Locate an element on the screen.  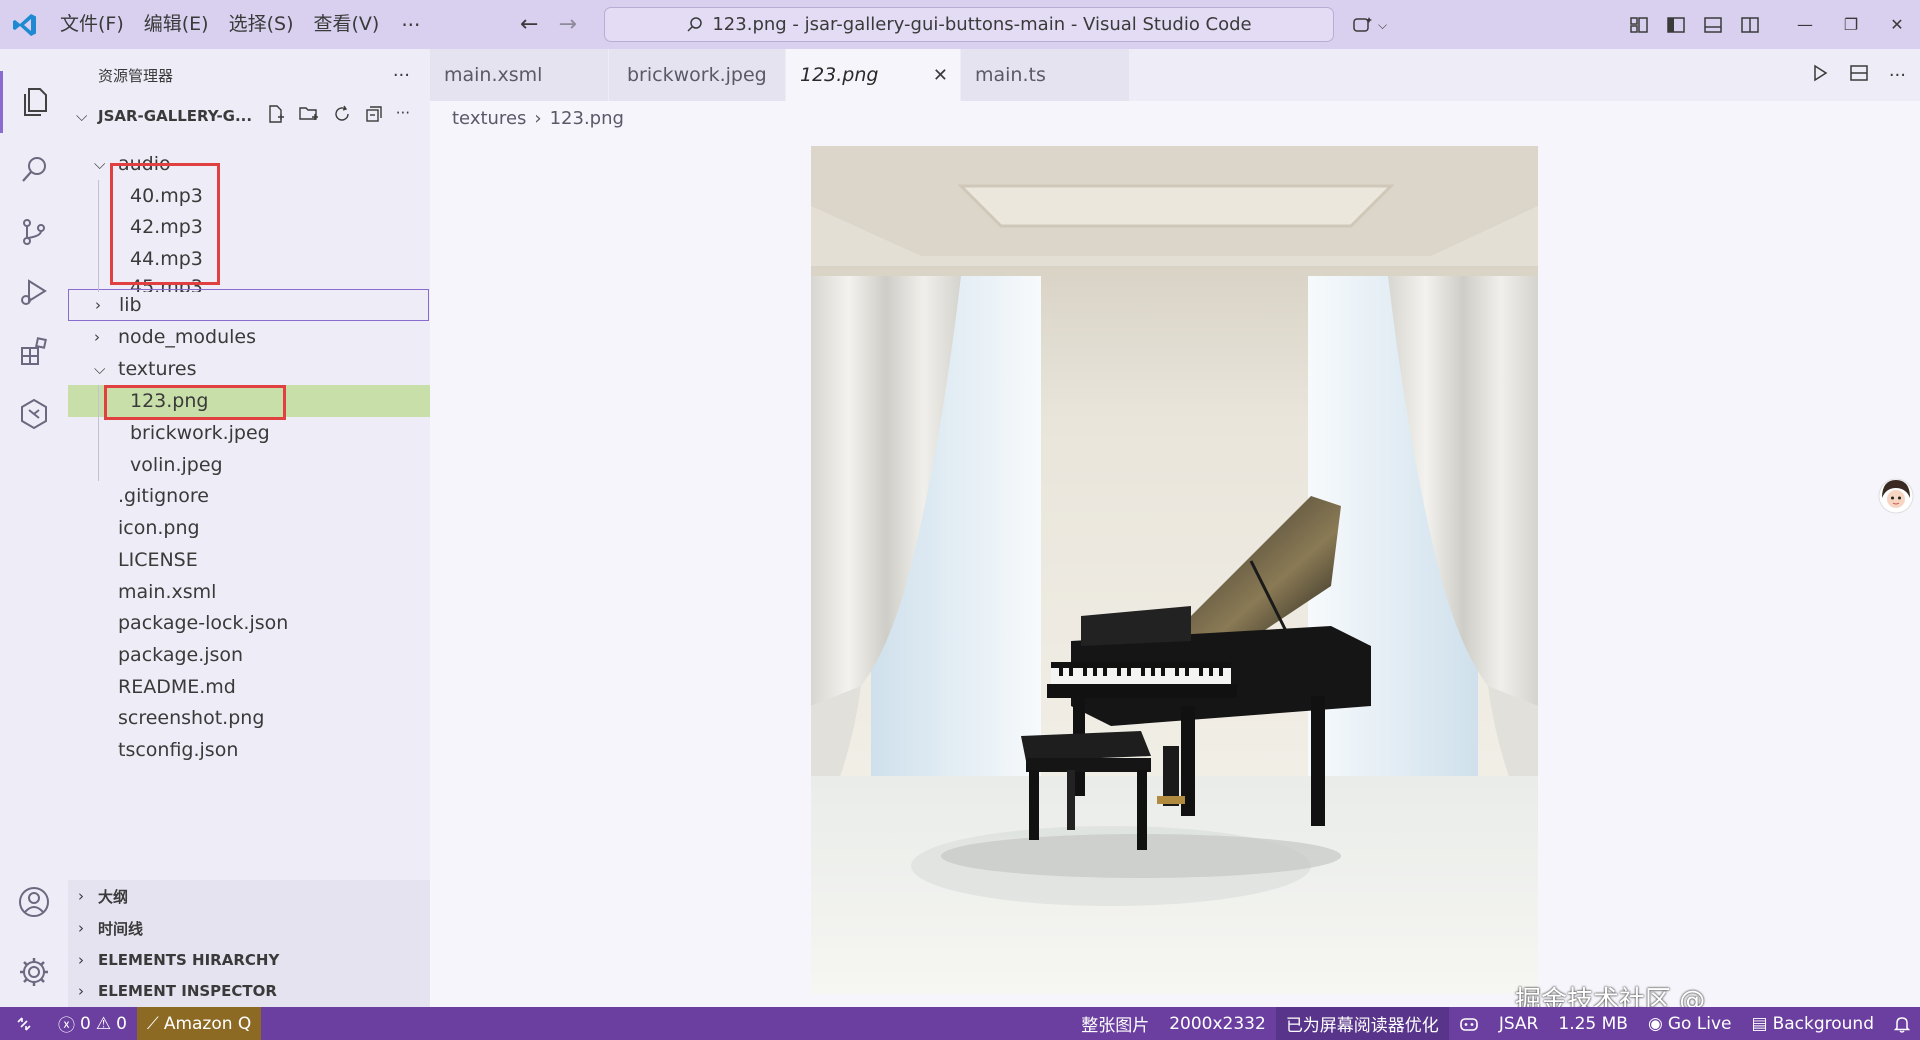
minimize-button: — is located at coordinates (1805, 24).